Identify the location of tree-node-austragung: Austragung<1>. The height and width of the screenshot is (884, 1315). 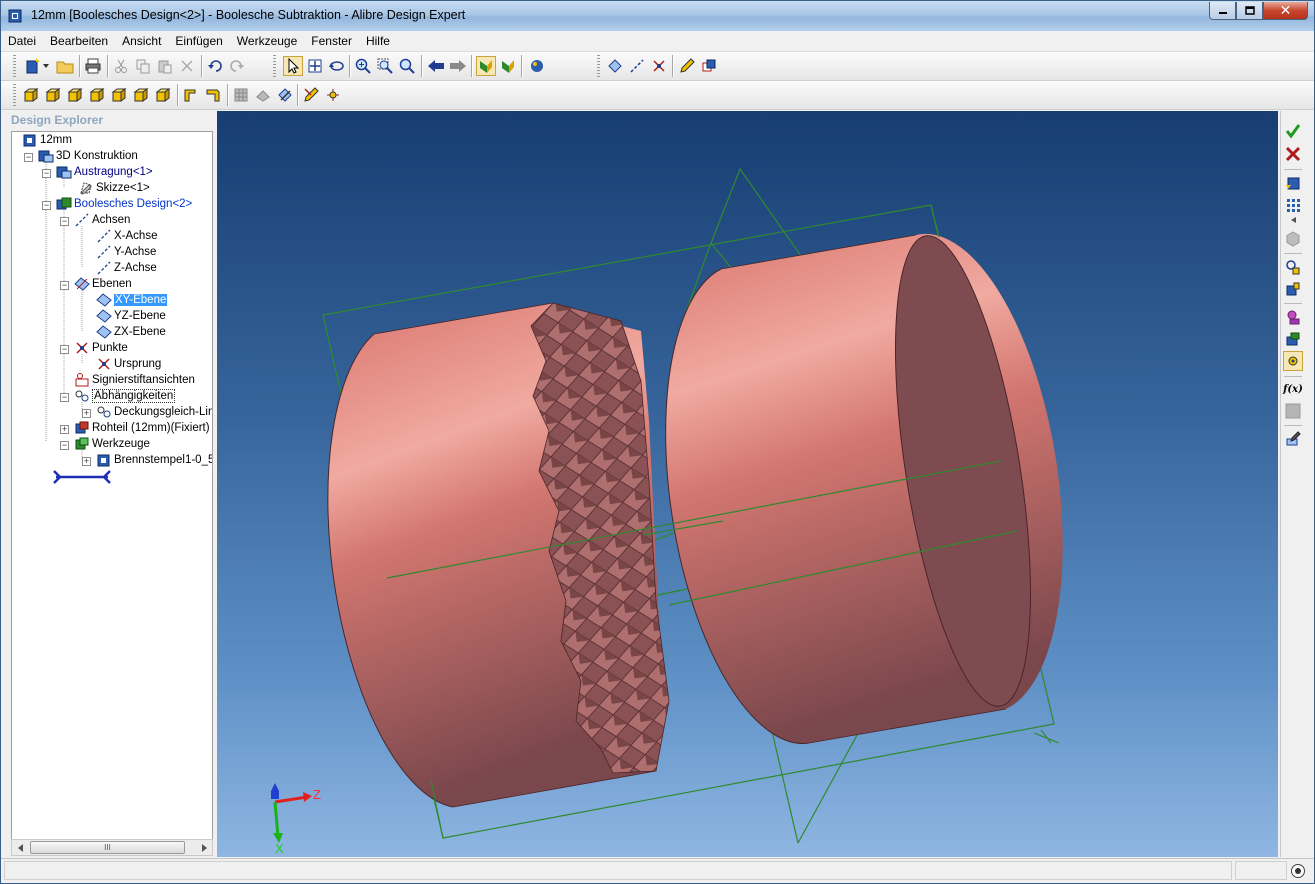
(104, 172).